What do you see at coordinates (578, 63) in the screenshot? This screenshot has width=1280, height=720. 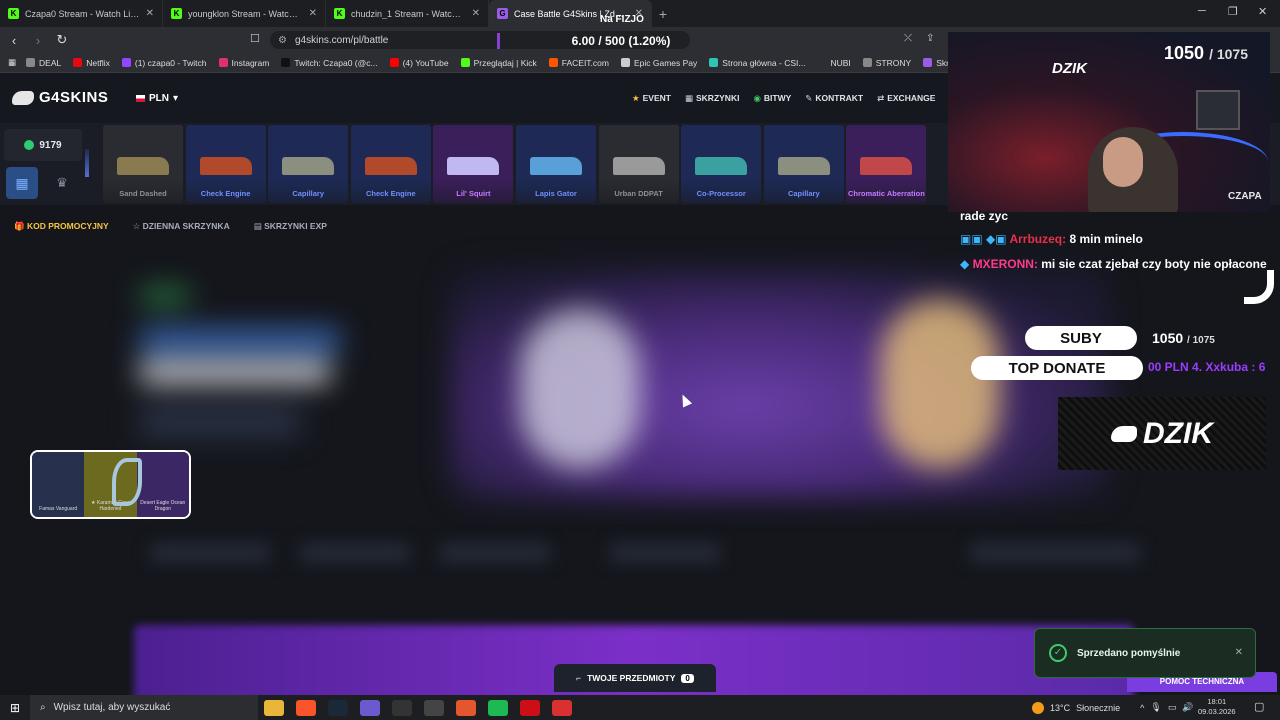 I see `bookmark-item: FACEIT.com` at bounding box center [578, 63].